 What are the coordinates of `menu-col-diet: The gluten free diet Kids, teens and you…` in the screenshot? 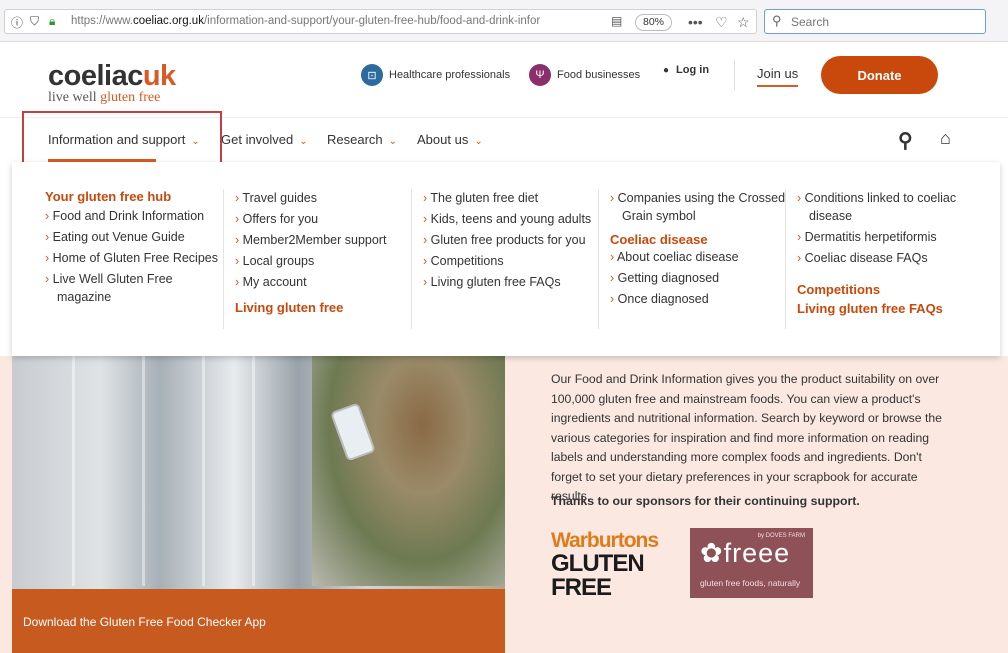 It's located at (505, 259).